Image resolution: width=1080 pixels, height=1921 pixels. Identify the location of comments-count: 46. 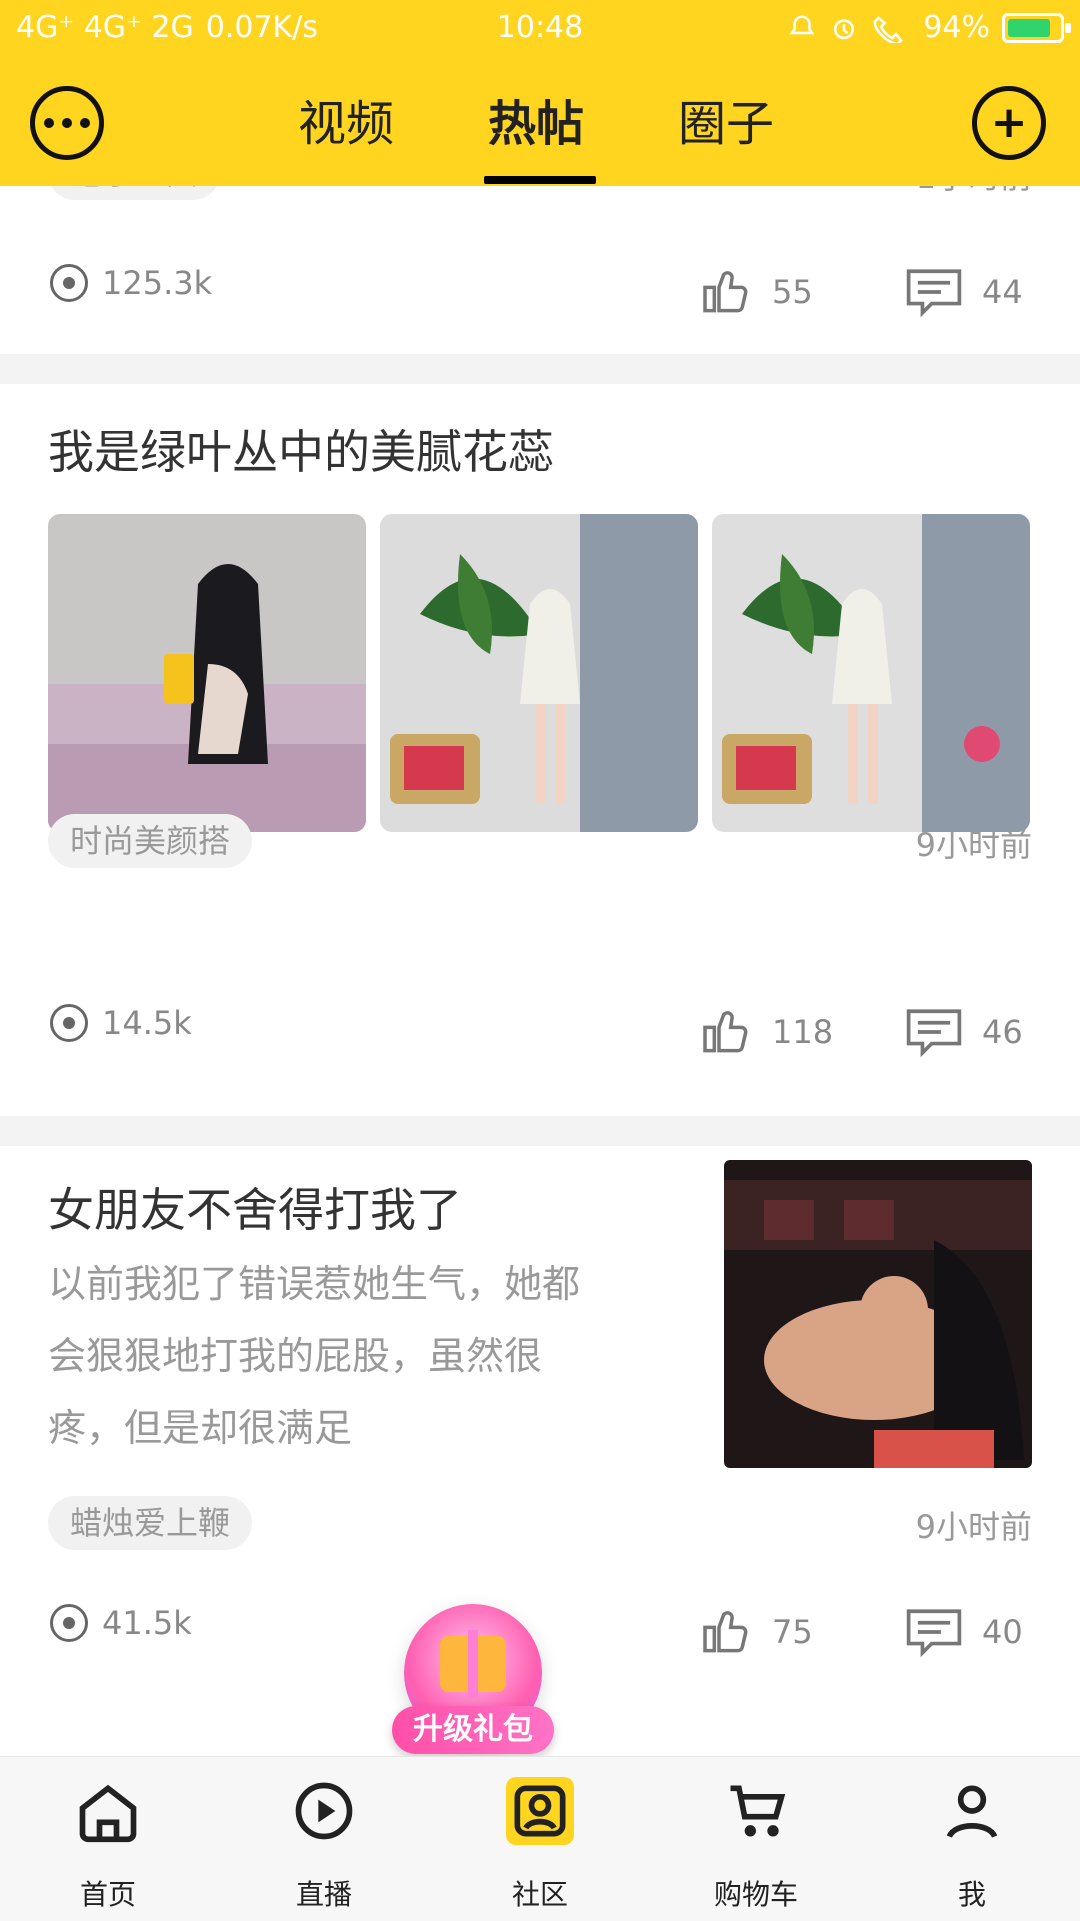
(1002, 1032).